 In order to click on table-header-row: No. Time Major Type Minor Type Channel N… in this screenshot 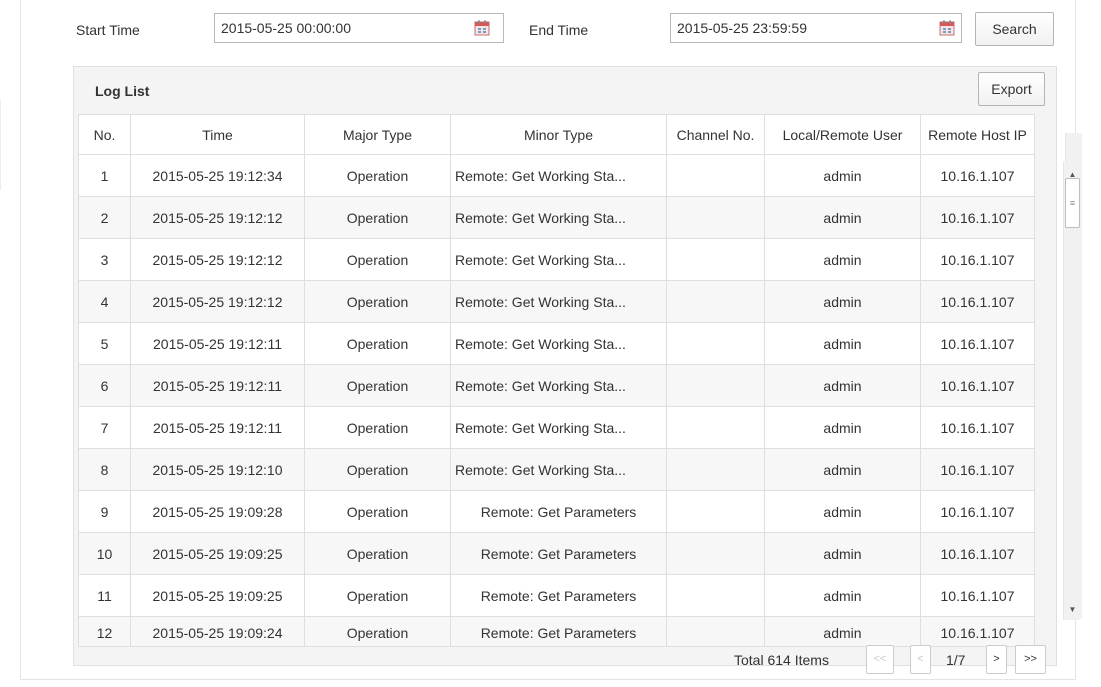, I will do `click(556, 134)`.